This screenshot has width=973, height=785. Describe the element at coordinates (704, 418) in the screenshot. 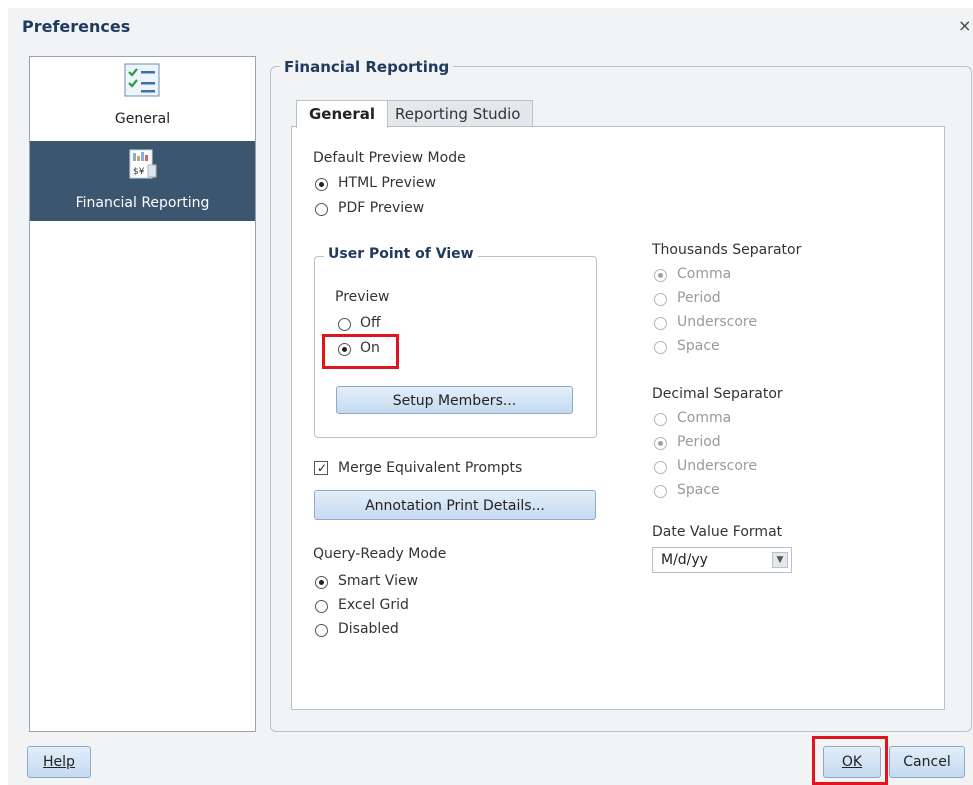

I see `radio-label-decimal-comma: Comma` at that location.